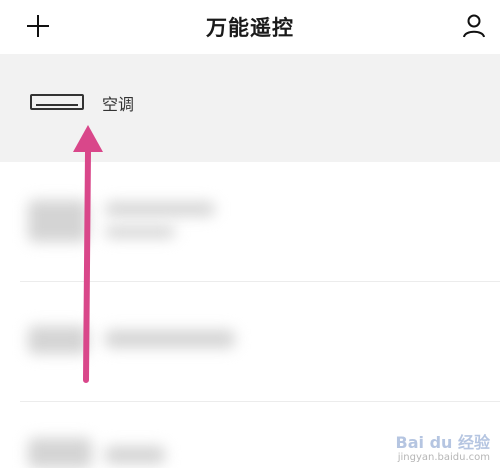  What do you see at coordinates (118, 104) in the screenshot?
I see `device-label: 空调` at bounding box center [118, 104].